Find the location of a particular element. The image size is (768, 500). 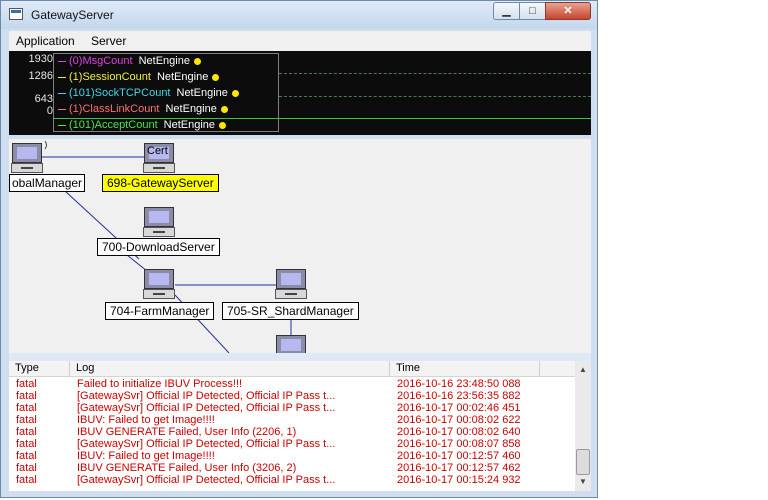

link-glyph is located at coordinates (45, 145).